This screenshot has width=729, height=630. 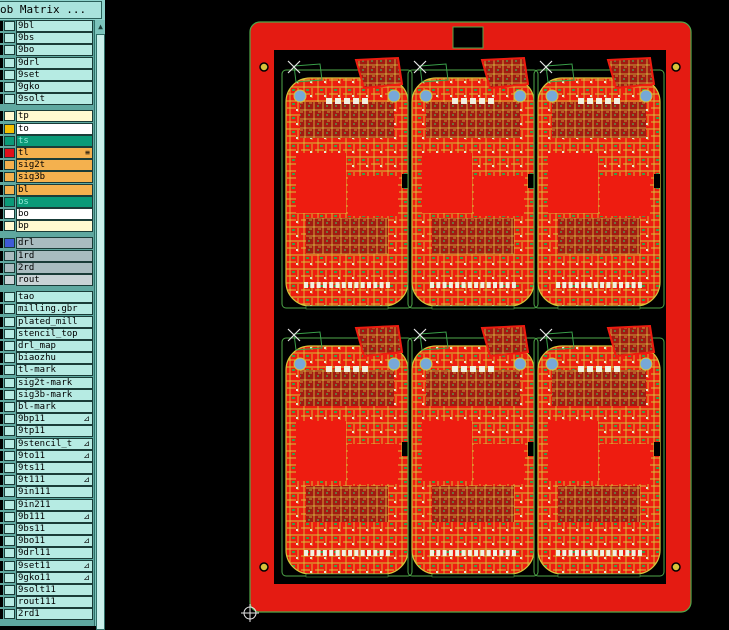 I want to click on layer-name: 9in111, so click(x=54, y=492).